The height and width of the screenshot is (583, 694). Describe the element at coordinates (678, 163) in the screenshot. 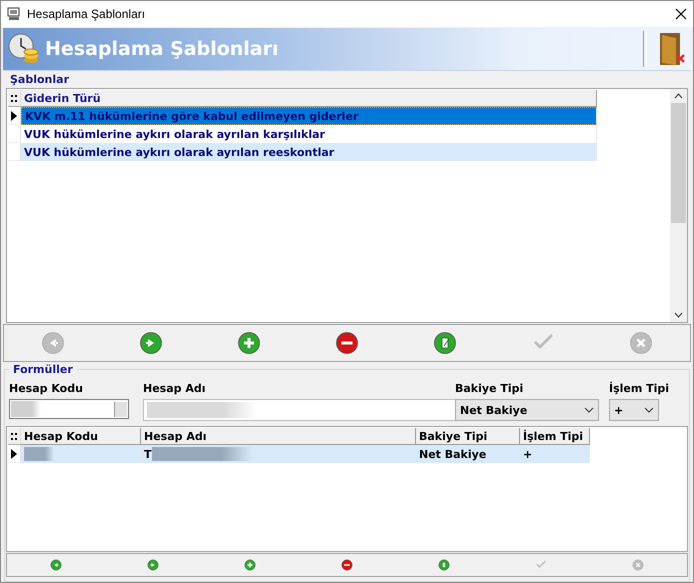

I see `scrollbar-thumb` at that location.